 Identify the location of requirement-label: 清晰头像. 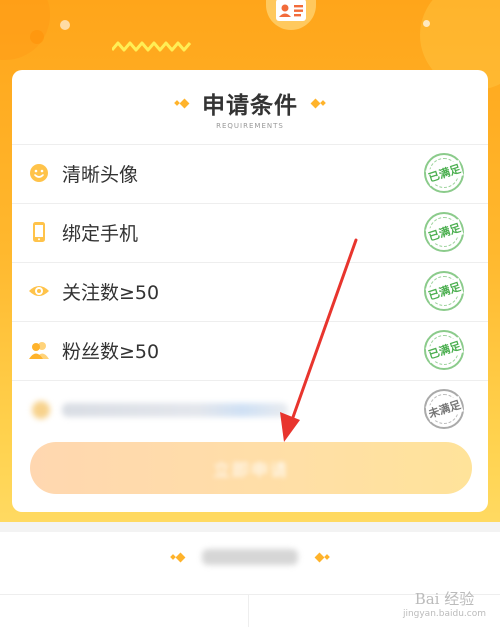
(100, 175).